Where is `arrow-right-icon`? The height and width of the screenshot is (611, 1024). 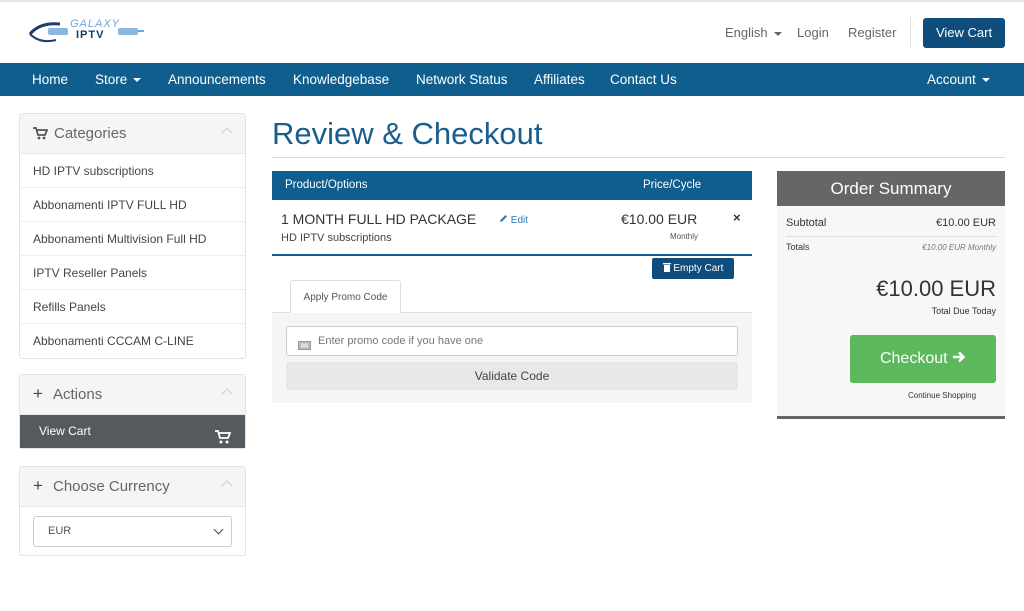 arrow-right-icon is located at coordinates (959, 357).